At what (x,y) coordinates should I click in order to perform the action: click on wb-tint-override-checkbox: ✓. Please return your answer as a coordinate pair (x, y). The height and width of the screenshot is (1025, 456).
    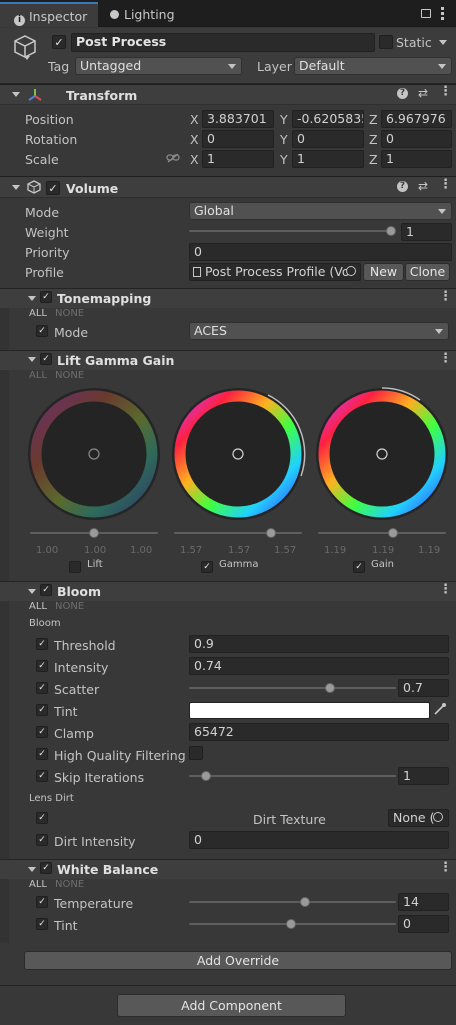
    Looking at the image, I should click on (42, 924).